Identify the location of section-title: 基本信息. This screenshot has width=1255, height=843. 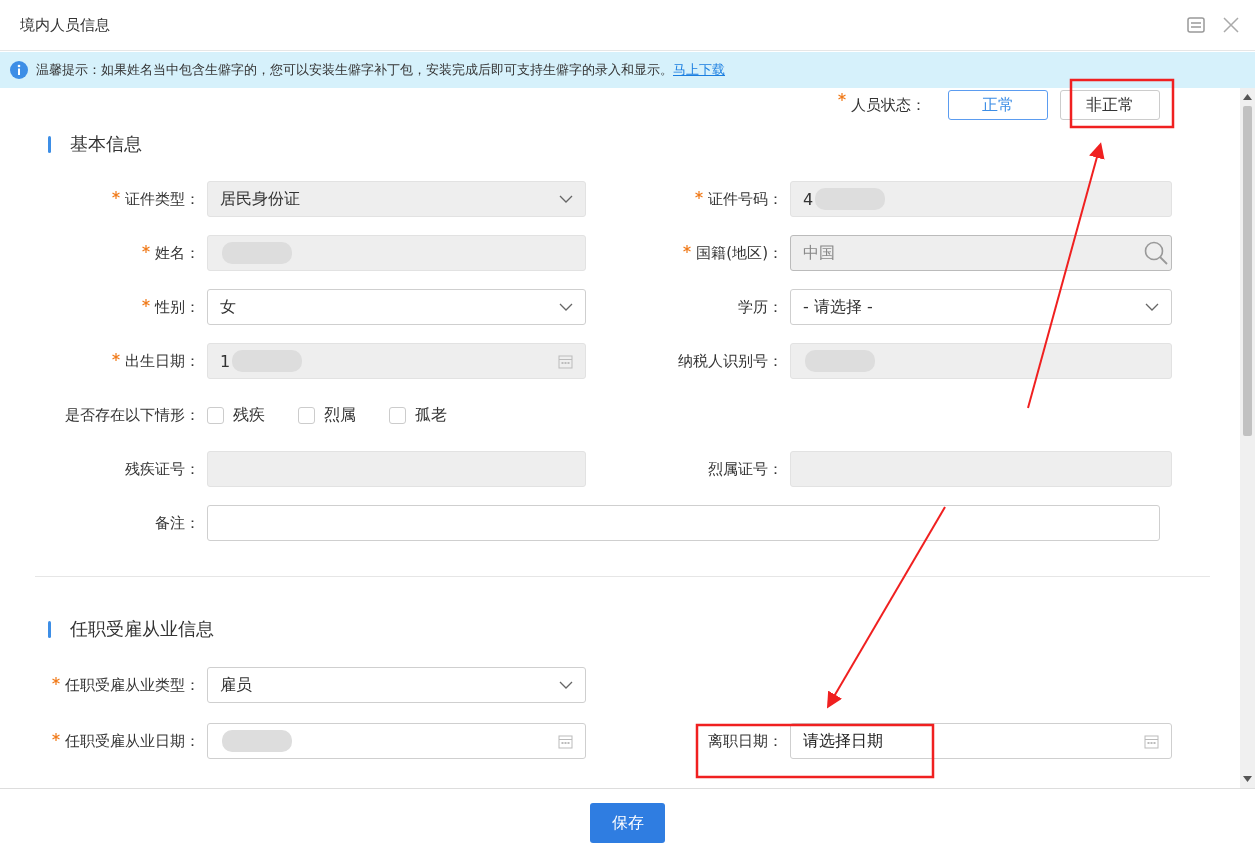
(106, 144).